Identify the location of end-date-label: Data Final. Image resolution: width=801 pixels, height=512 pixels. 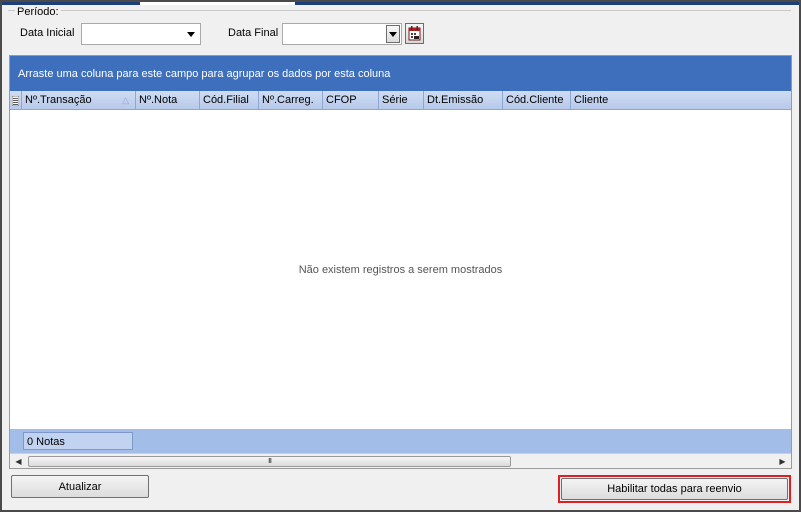
(253, 33).